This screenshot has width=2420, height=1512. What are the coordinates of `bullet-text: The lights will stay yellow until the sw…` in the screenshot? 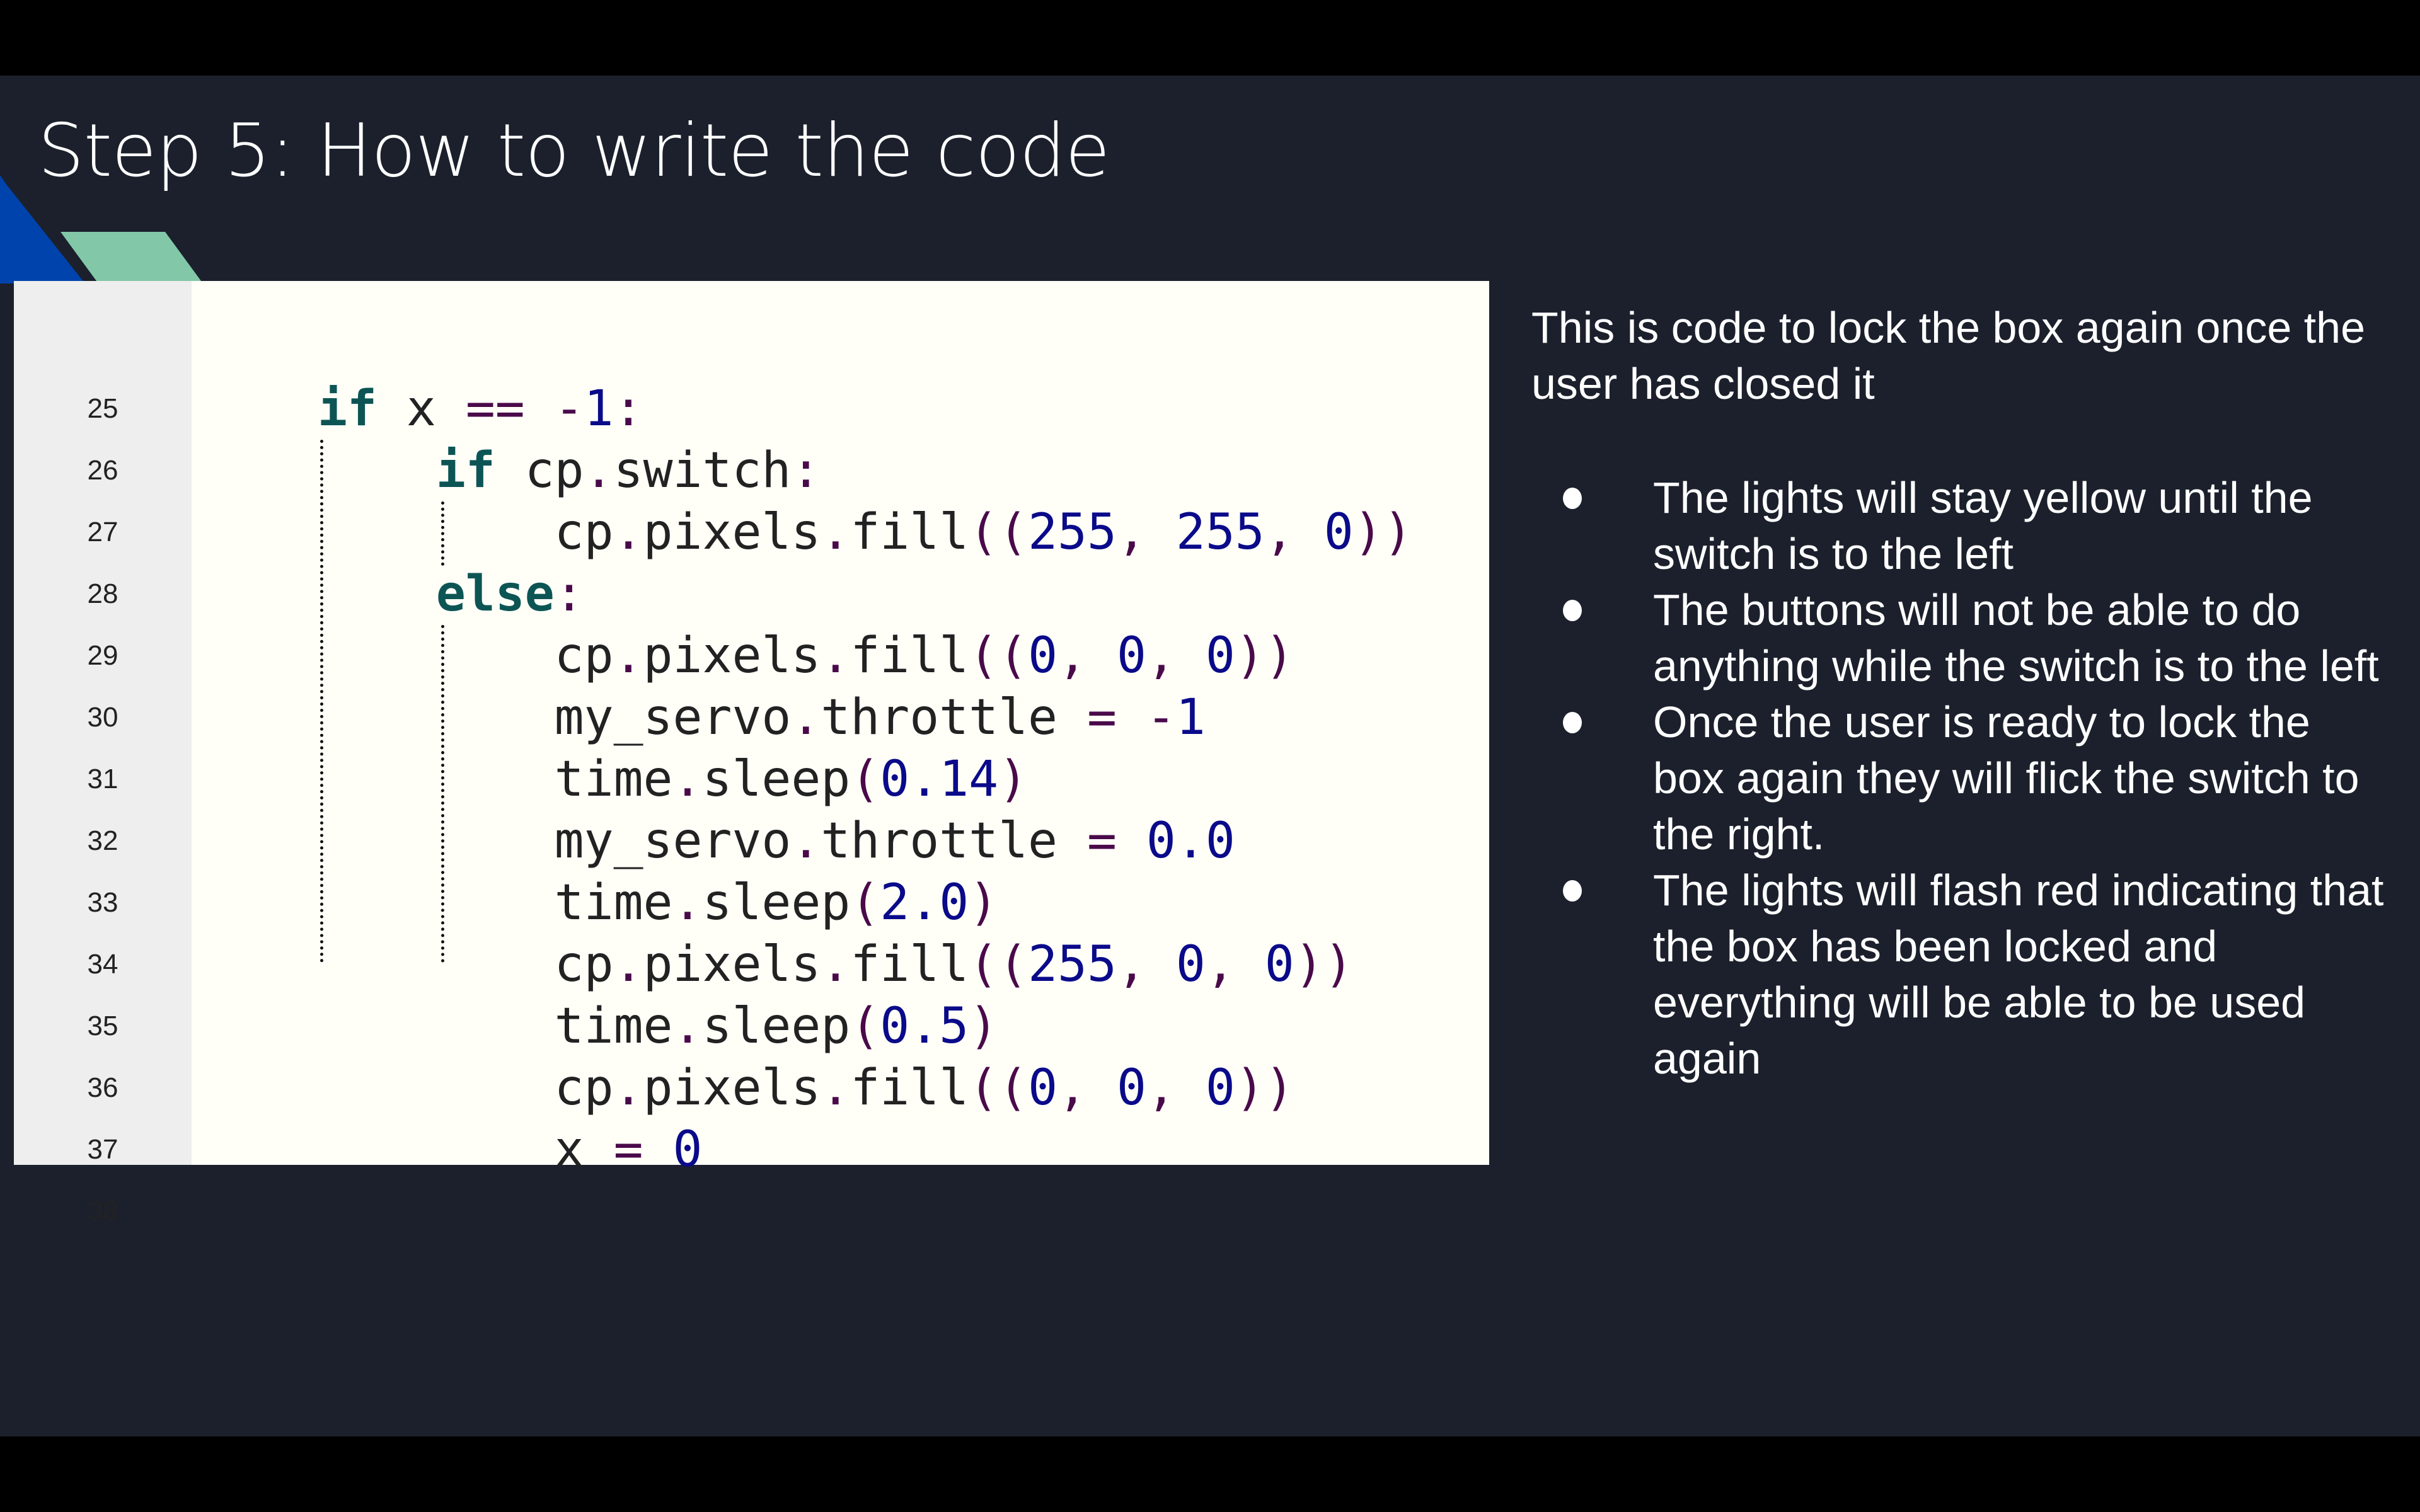 It's located at (1983, 525).